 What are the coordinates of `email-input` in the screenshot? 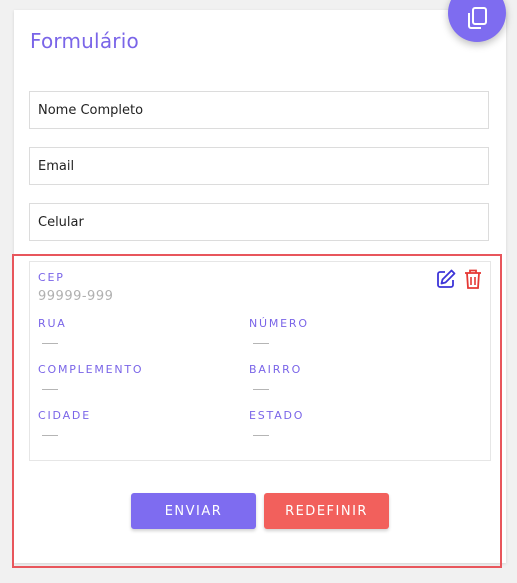 It's located at (259, 166).